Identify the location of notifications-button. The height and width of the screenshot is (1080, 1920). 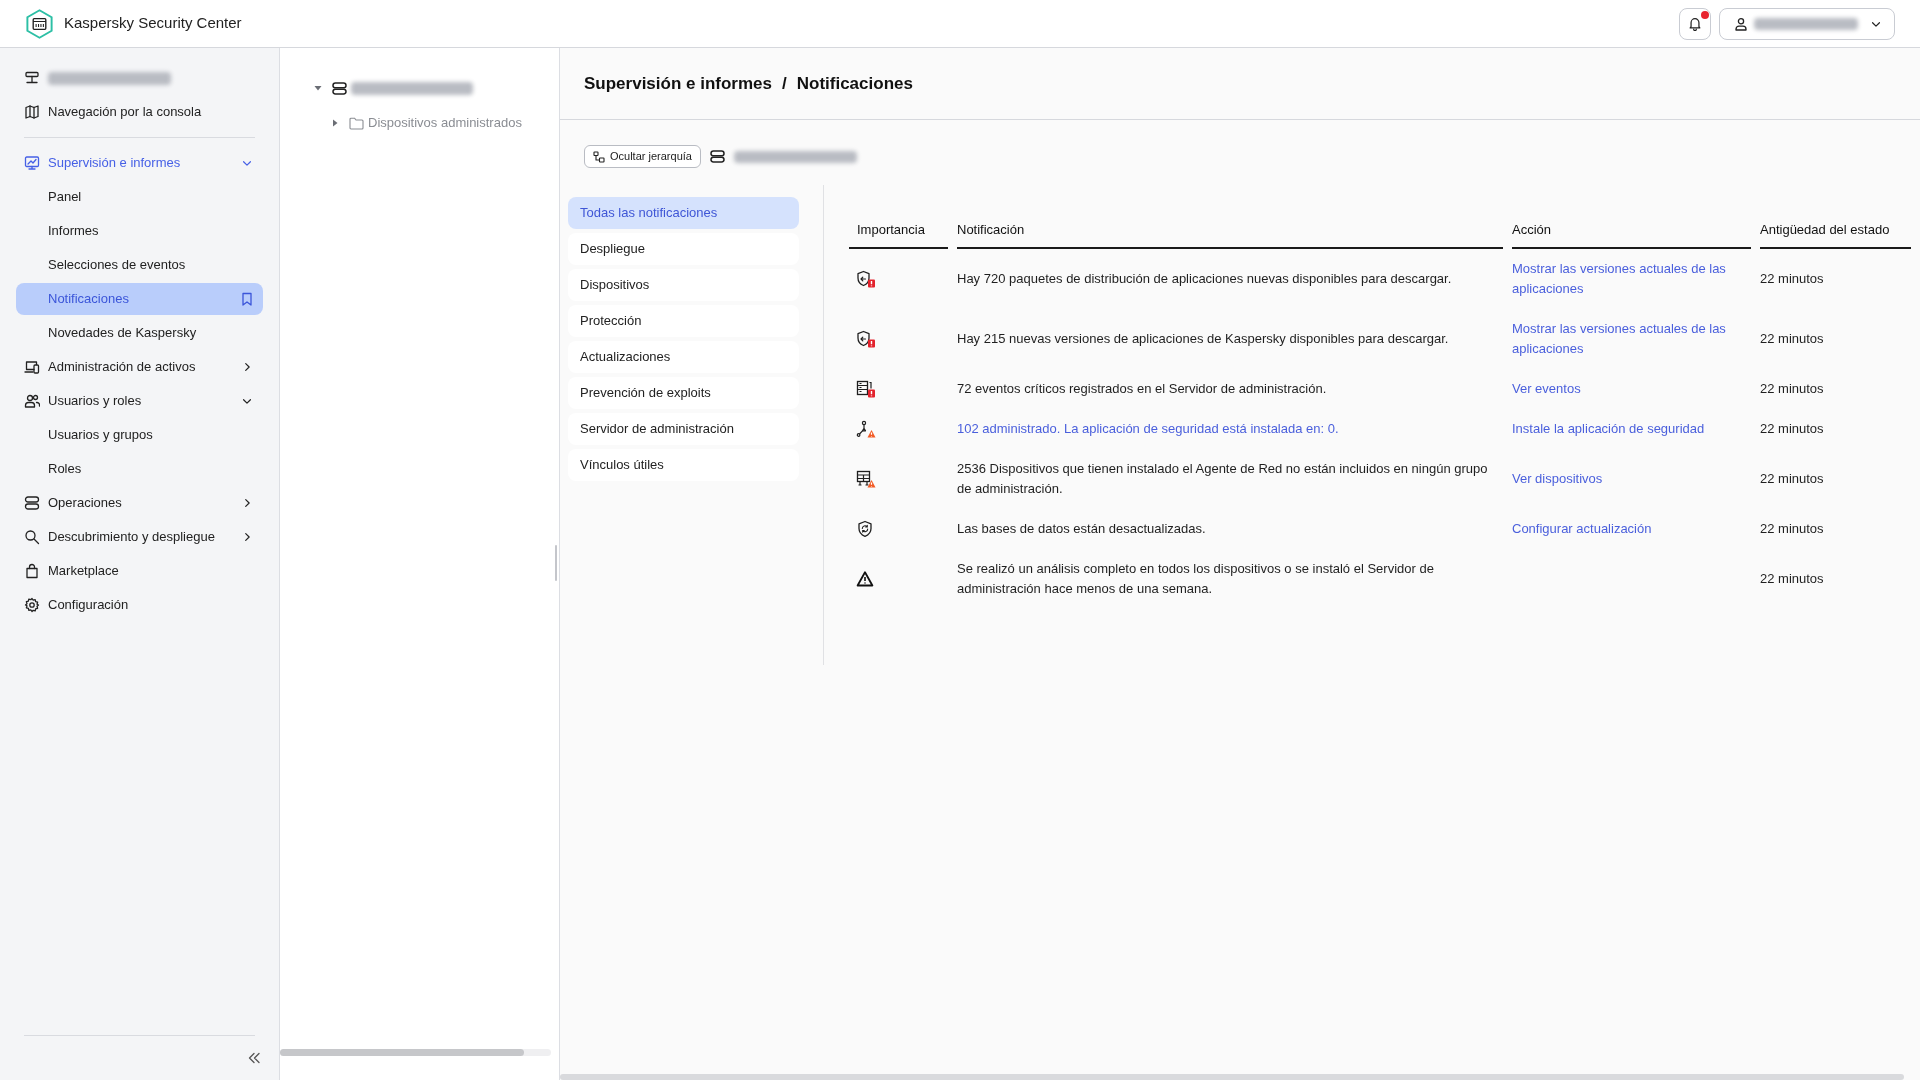
(1695, 23).